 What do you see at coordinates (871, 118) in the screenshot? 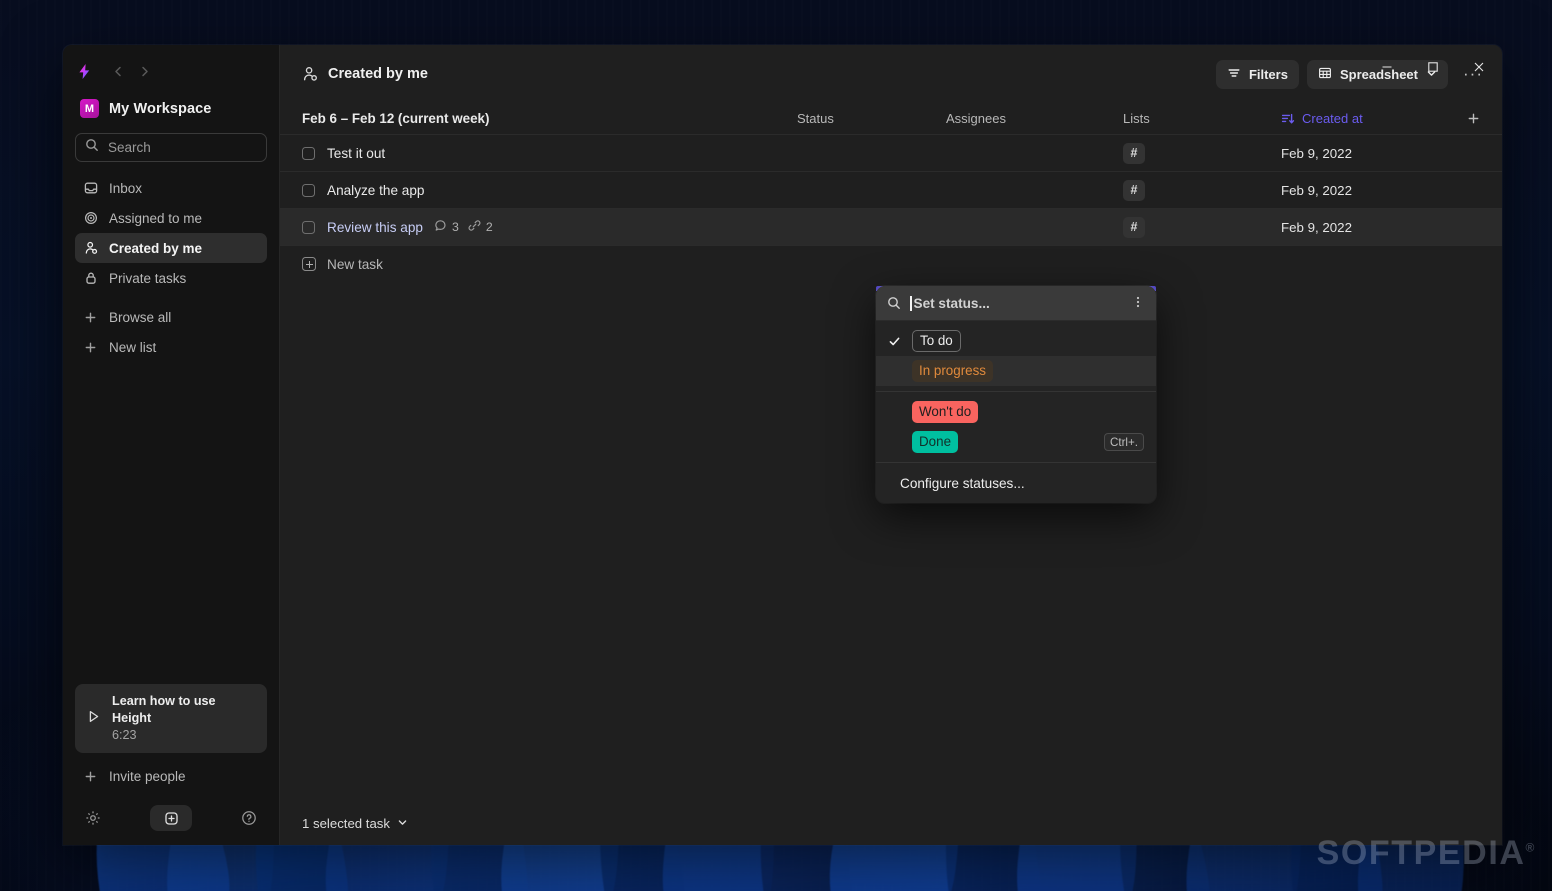
I see `column-status: Status` at bounding box center [871, 118].